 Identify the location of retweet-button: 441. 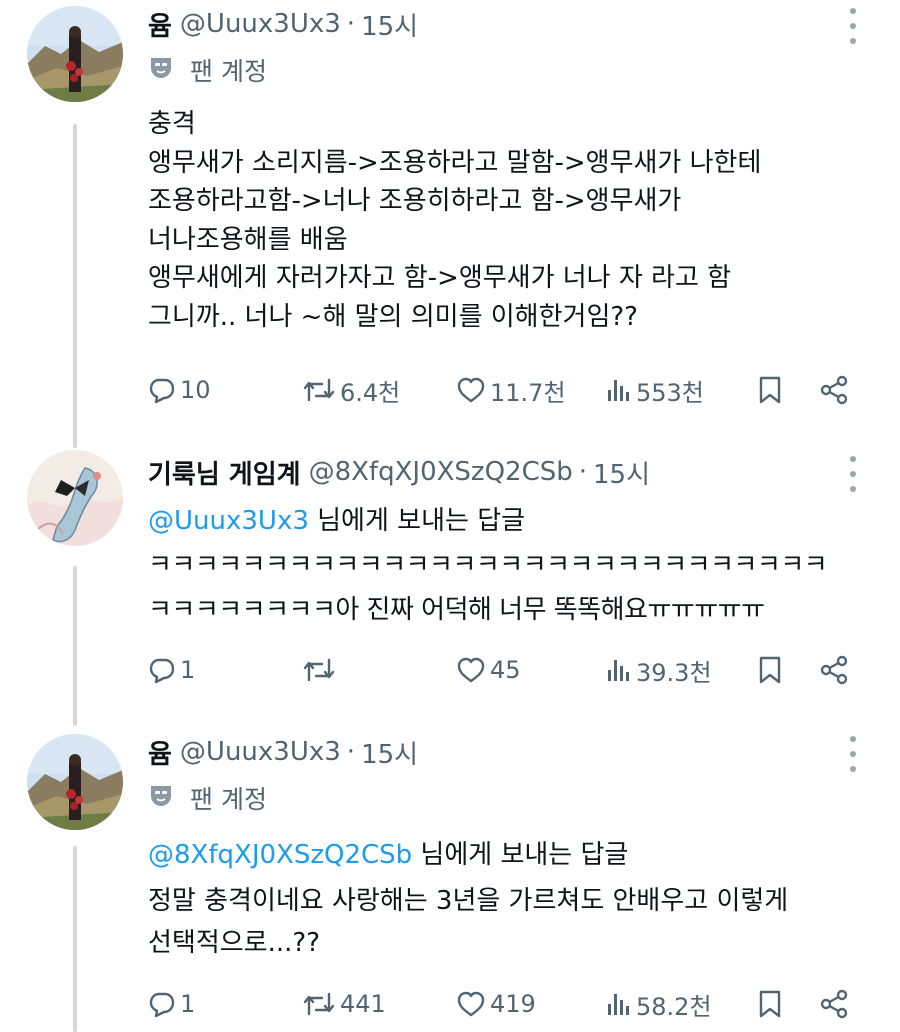
(344, 1004).